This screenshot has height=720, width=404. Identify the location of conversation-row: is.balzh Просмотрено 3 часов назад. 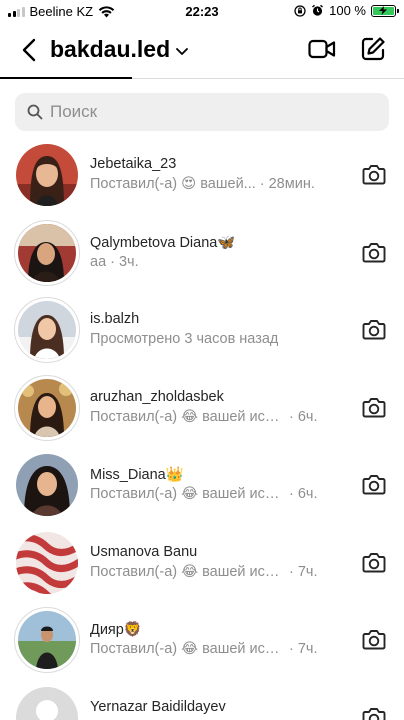
(202, 330).